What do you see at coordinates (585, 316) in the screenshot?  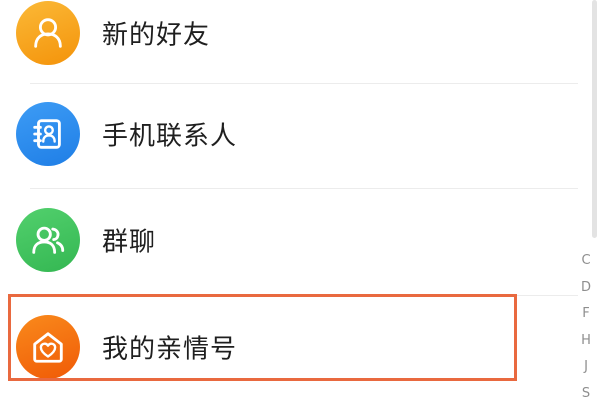 I see `index-letter-f: F` at bounding box center [585, 316].